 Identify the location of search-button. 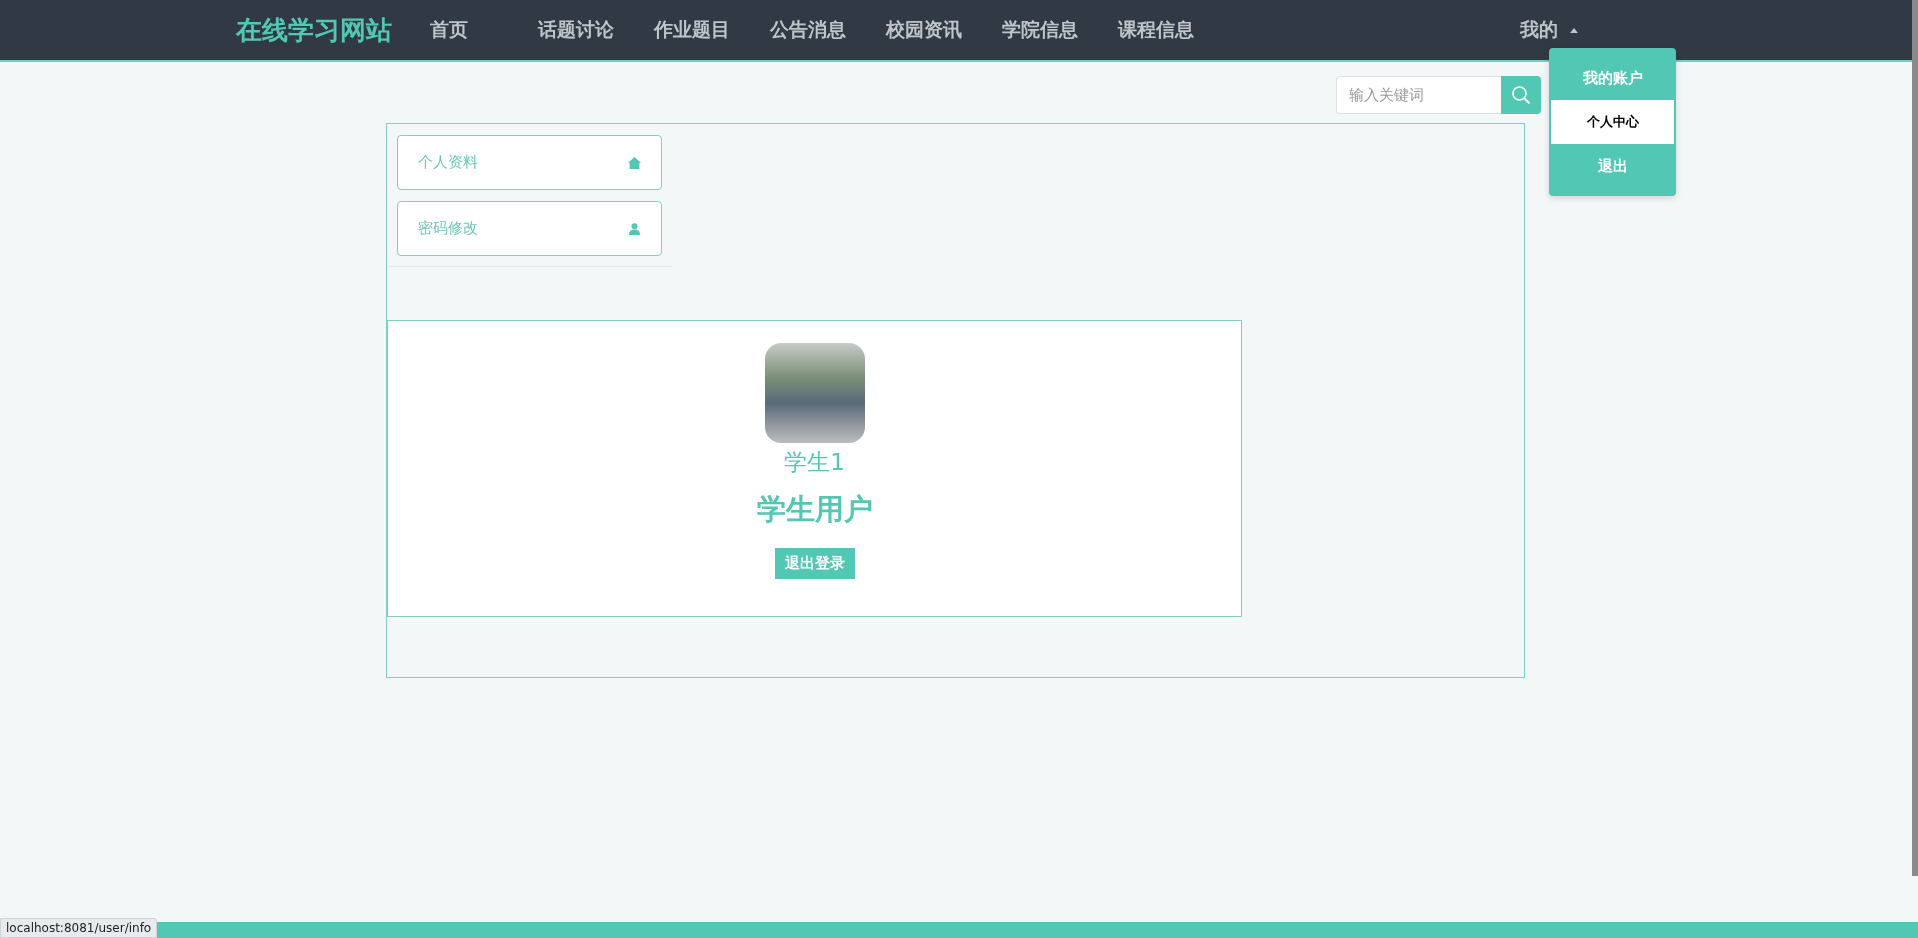
(1521, 95).